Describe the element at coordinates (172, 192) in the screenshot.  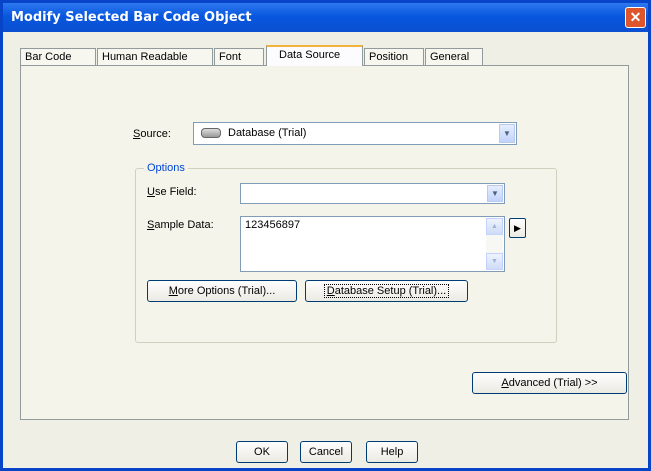
I see `use-field-label: Use Field:` at that location.